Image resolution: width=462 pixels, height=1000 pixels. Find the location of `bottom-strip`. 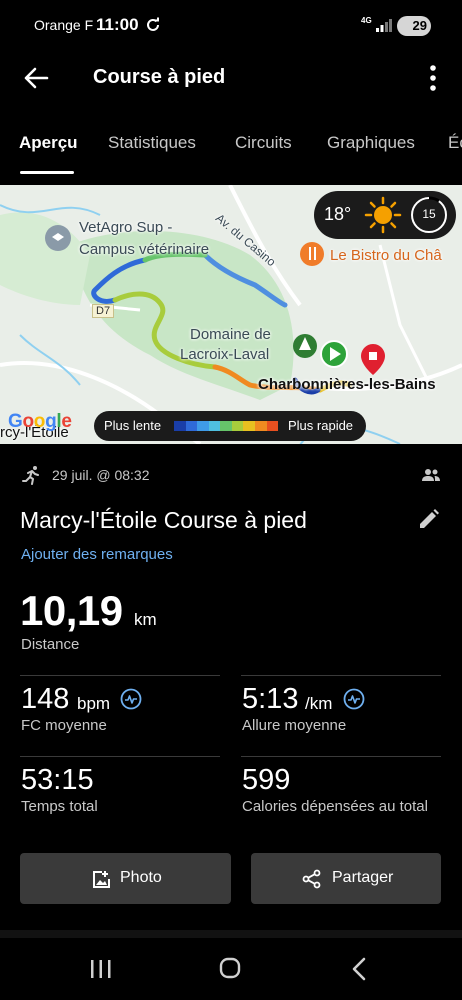

bottom-strip is located at coordinates (231, 934).